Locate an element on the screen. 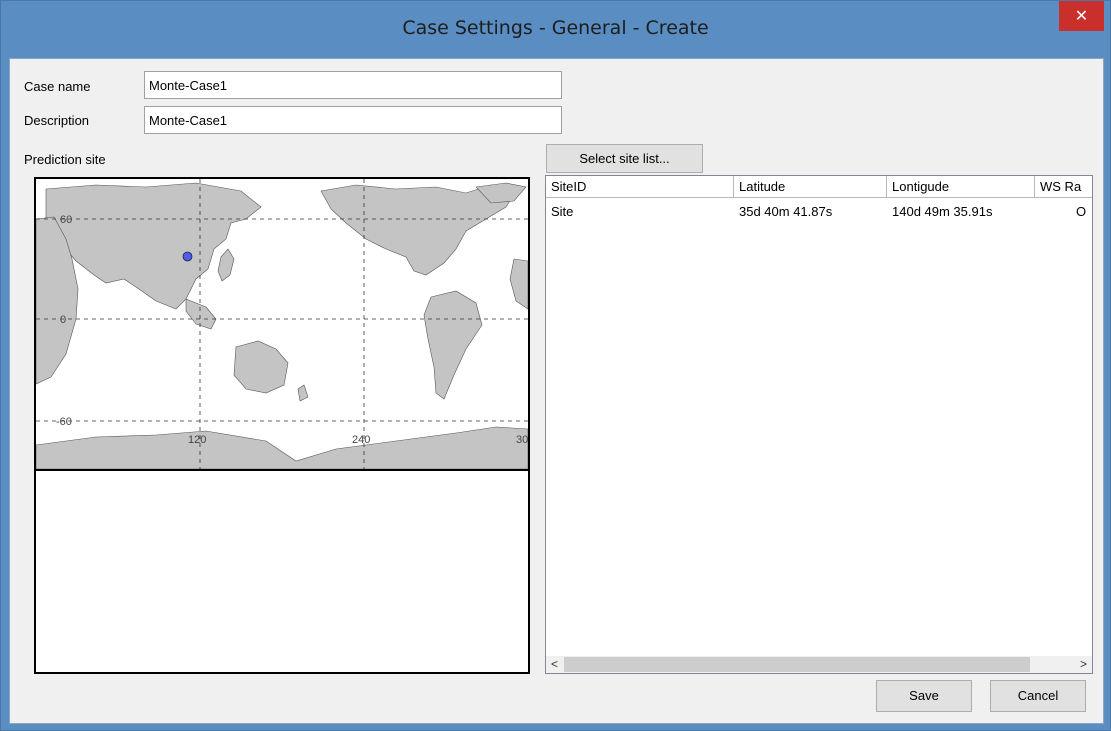  case-name-label: Case name is located at coordinates (57, 86).